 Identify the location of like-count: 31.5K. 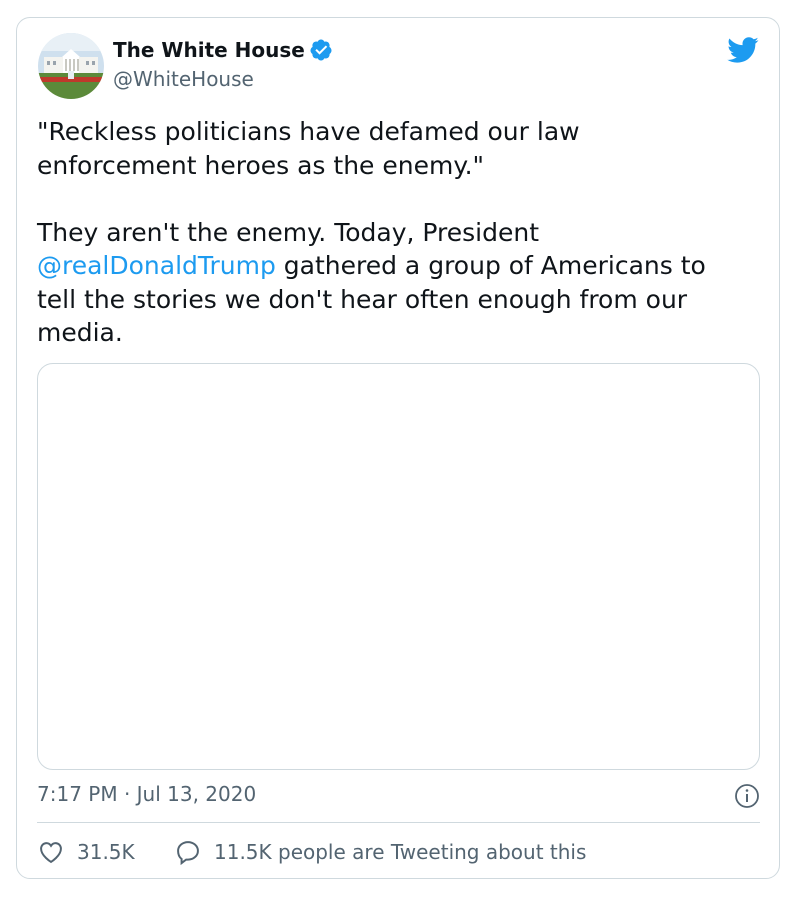
(106, 852).